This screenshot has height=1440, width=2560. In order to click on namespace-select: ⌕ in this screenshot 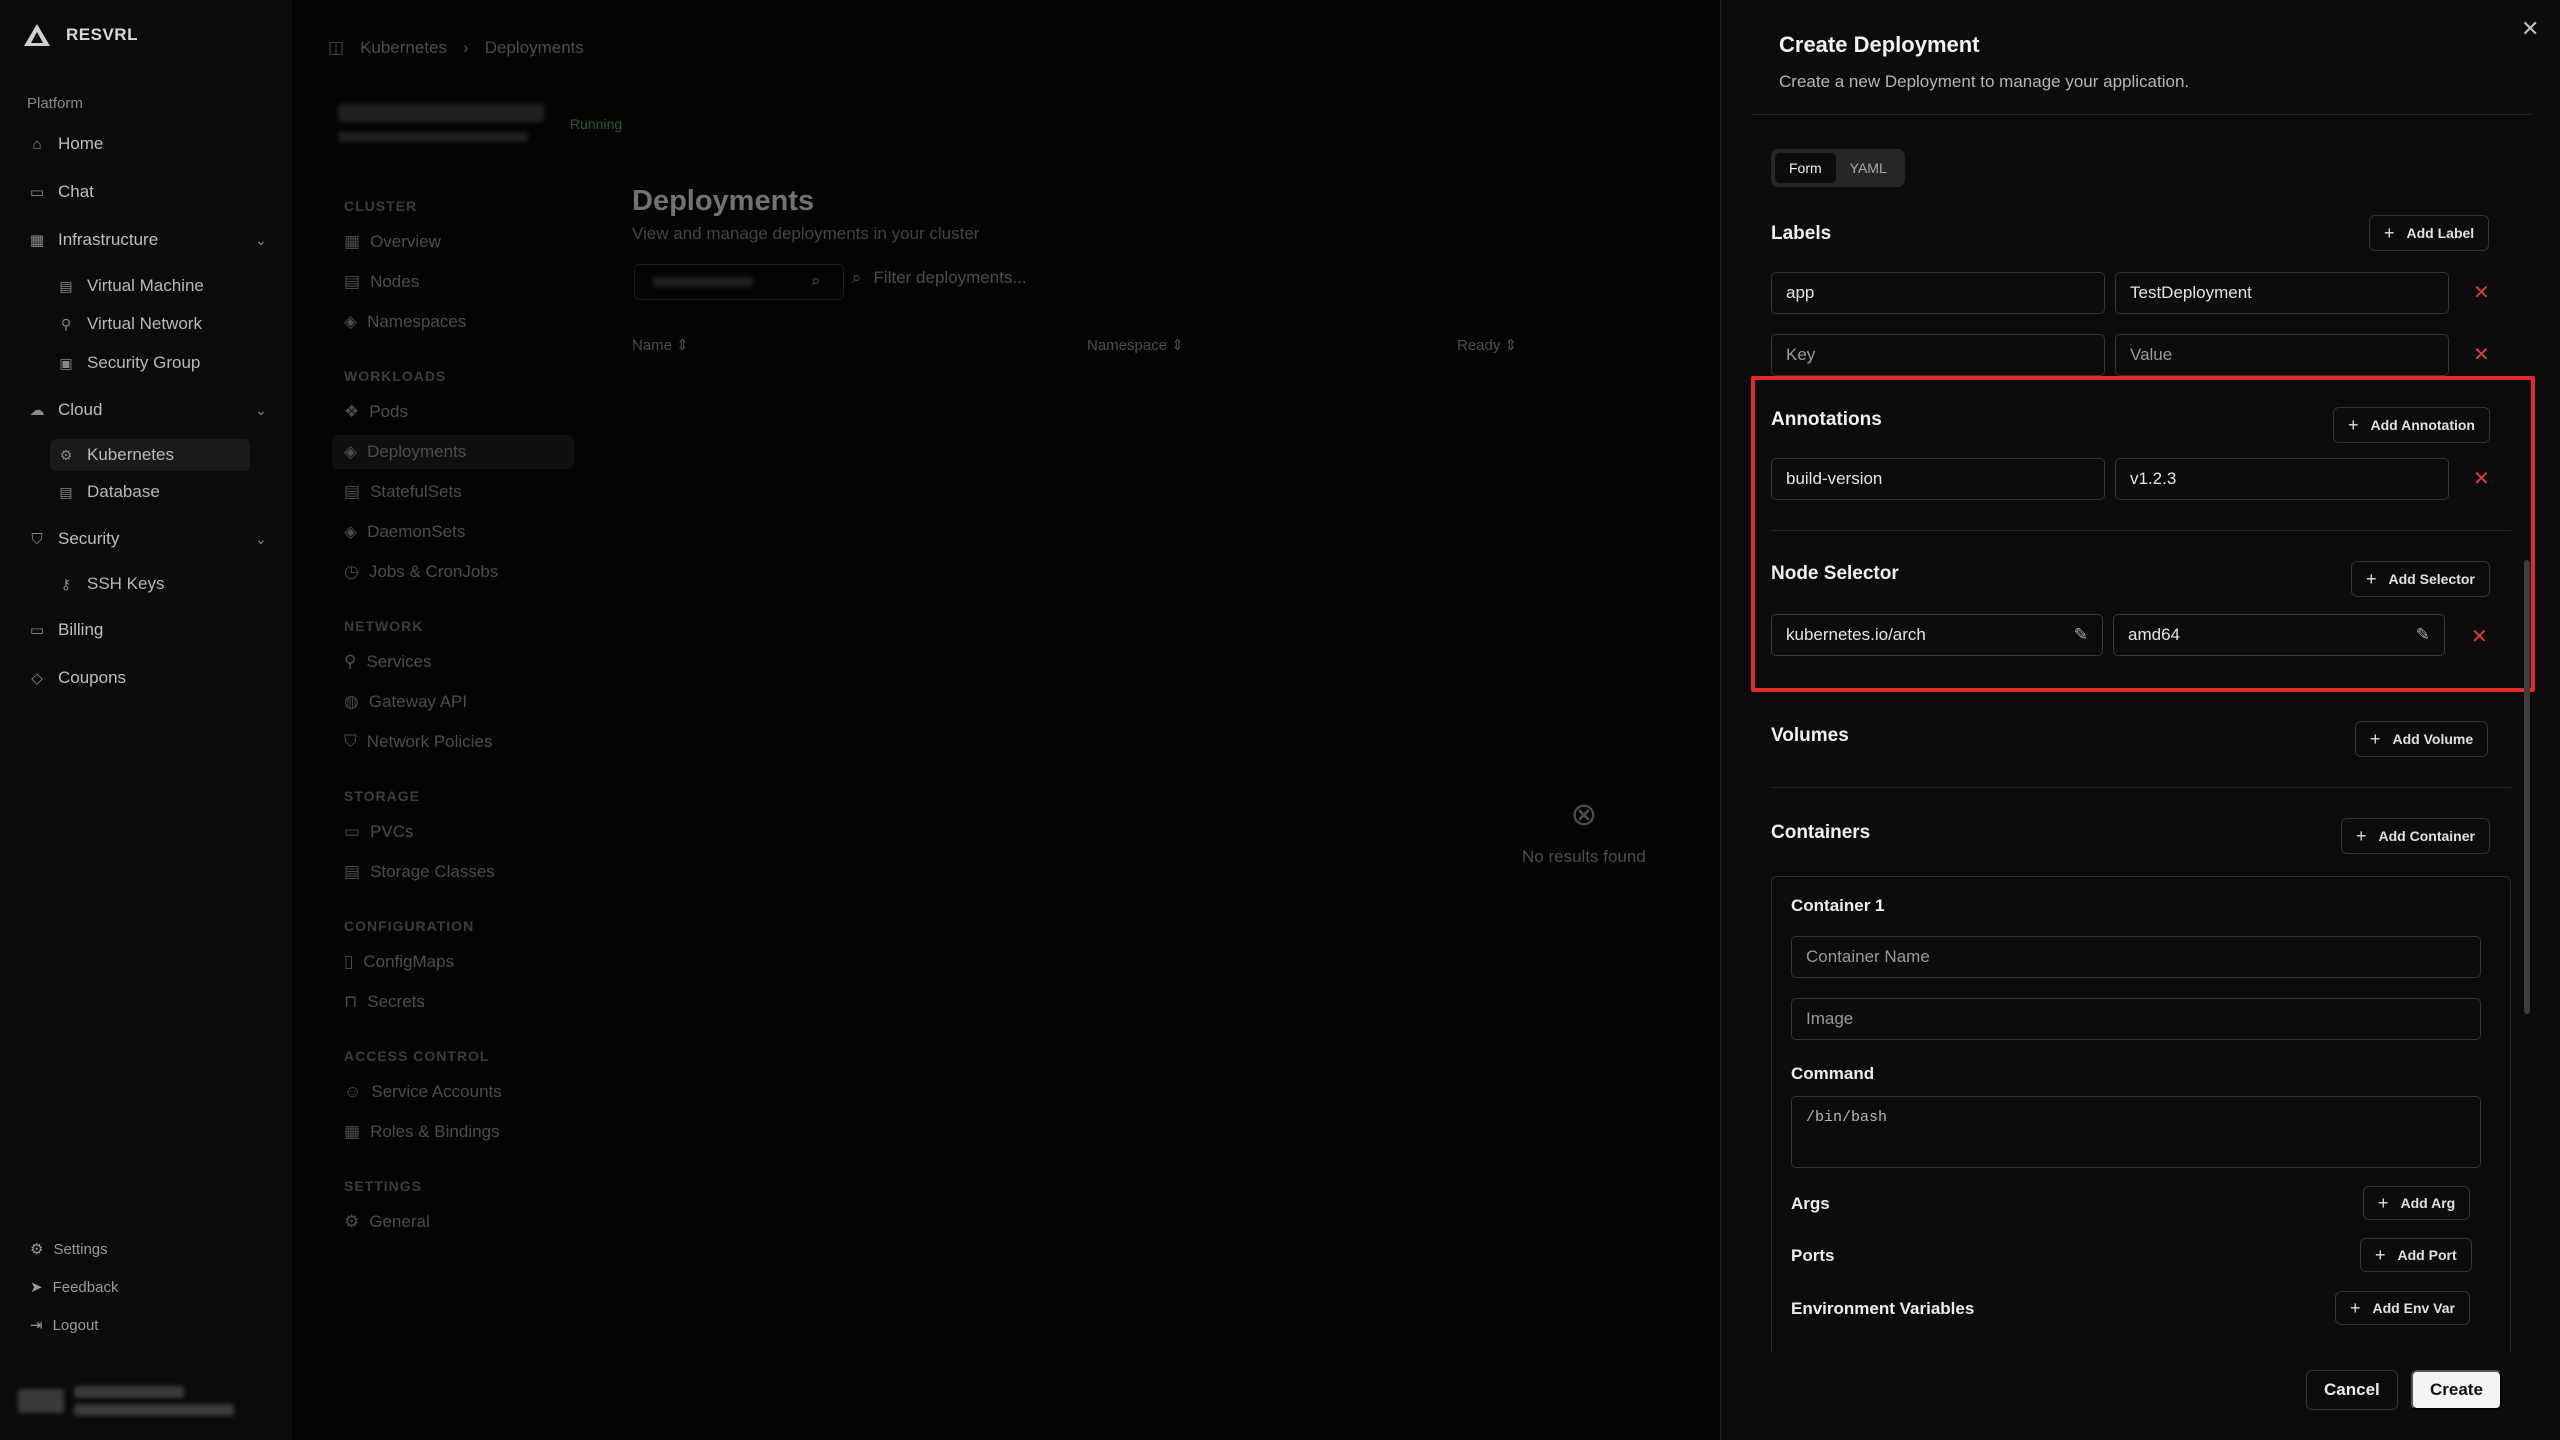, I will do `click(739, 282)`.